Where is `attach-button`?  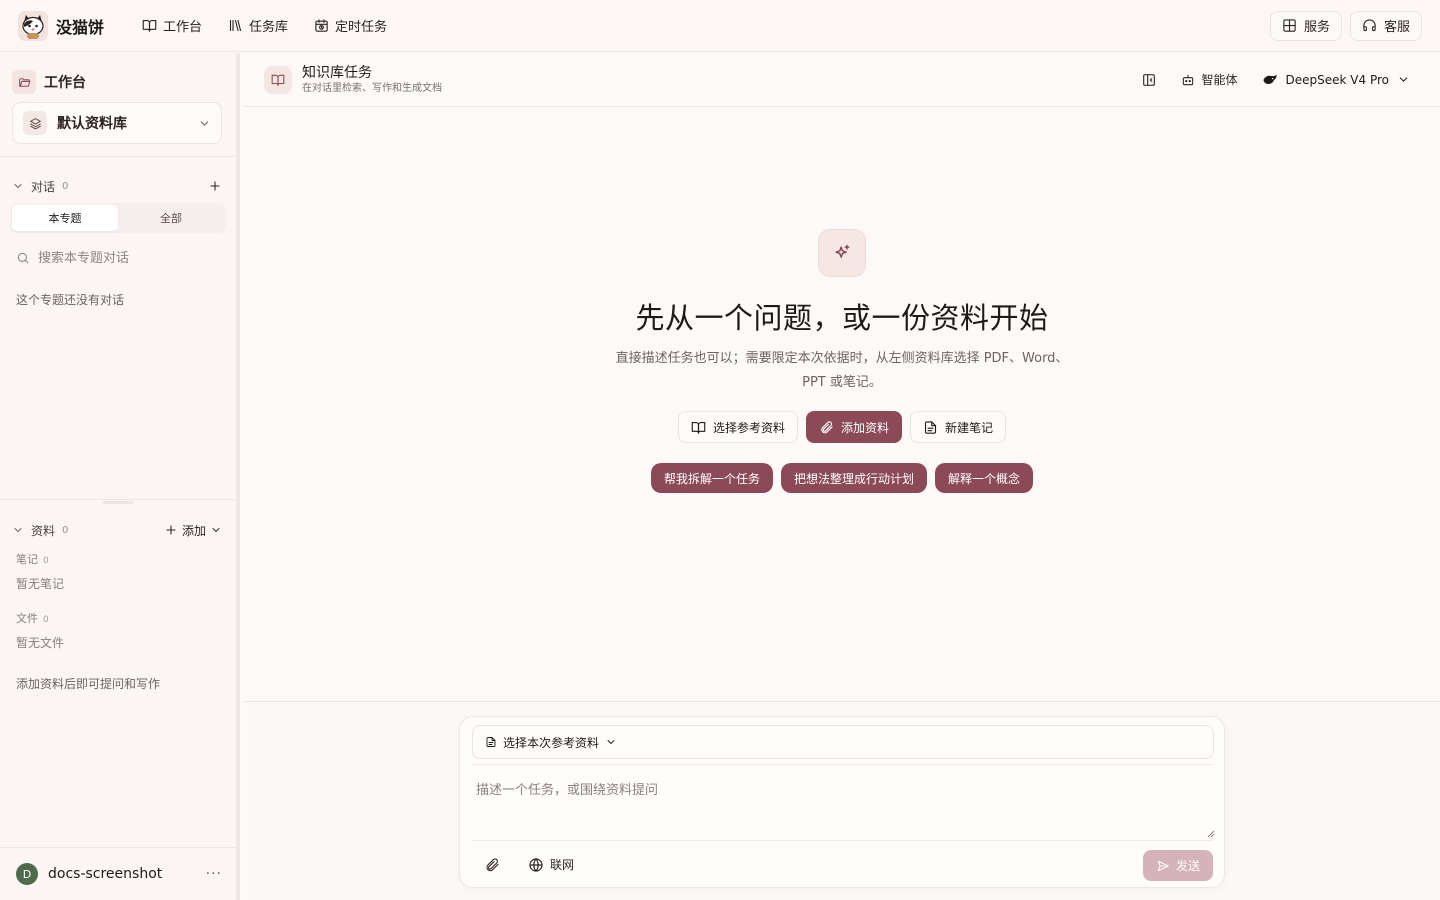
attach-button is located at coordinates (492, 865).